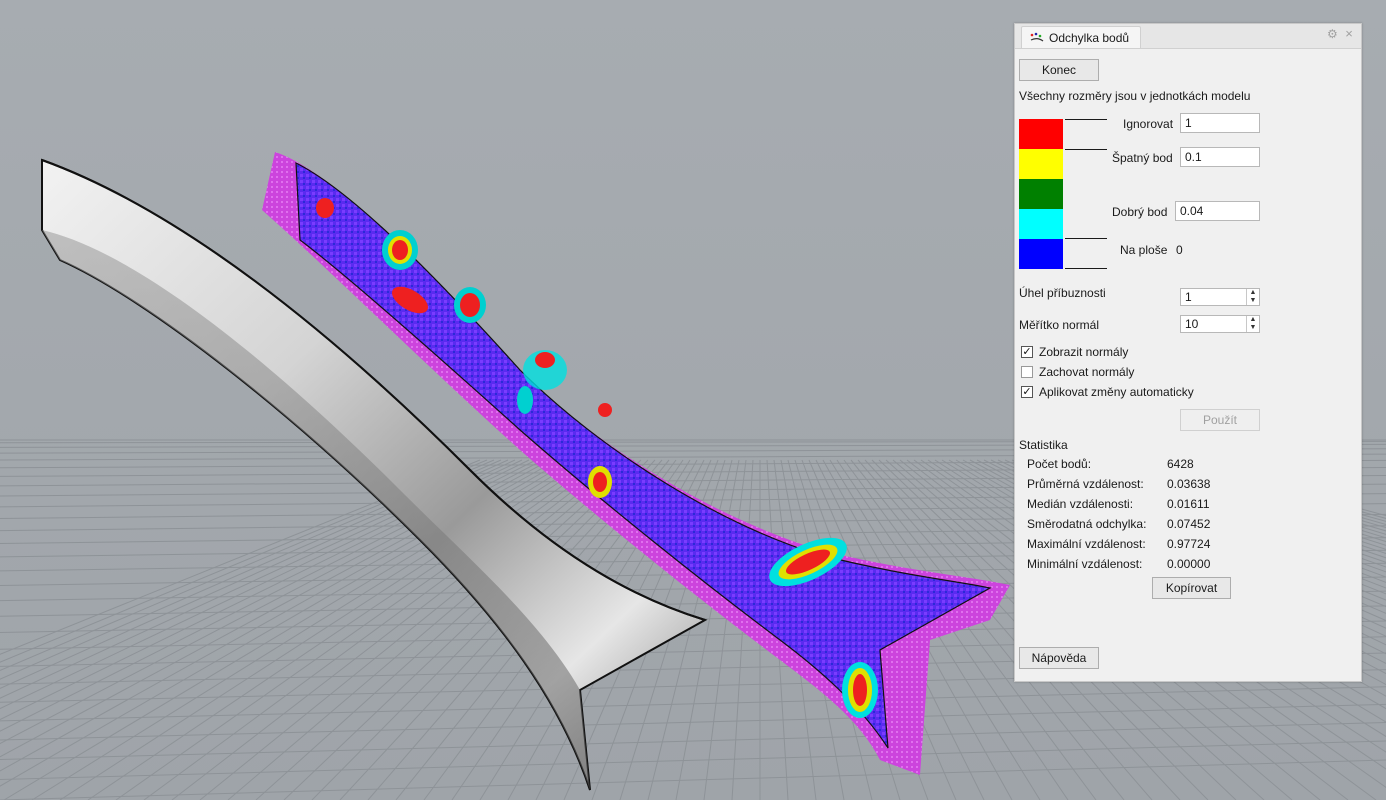 The image size is (1386, 800). Describe the element at coordinates (1189, 484) in the screenshot. I see `stat-value: 0.03638` at that location.